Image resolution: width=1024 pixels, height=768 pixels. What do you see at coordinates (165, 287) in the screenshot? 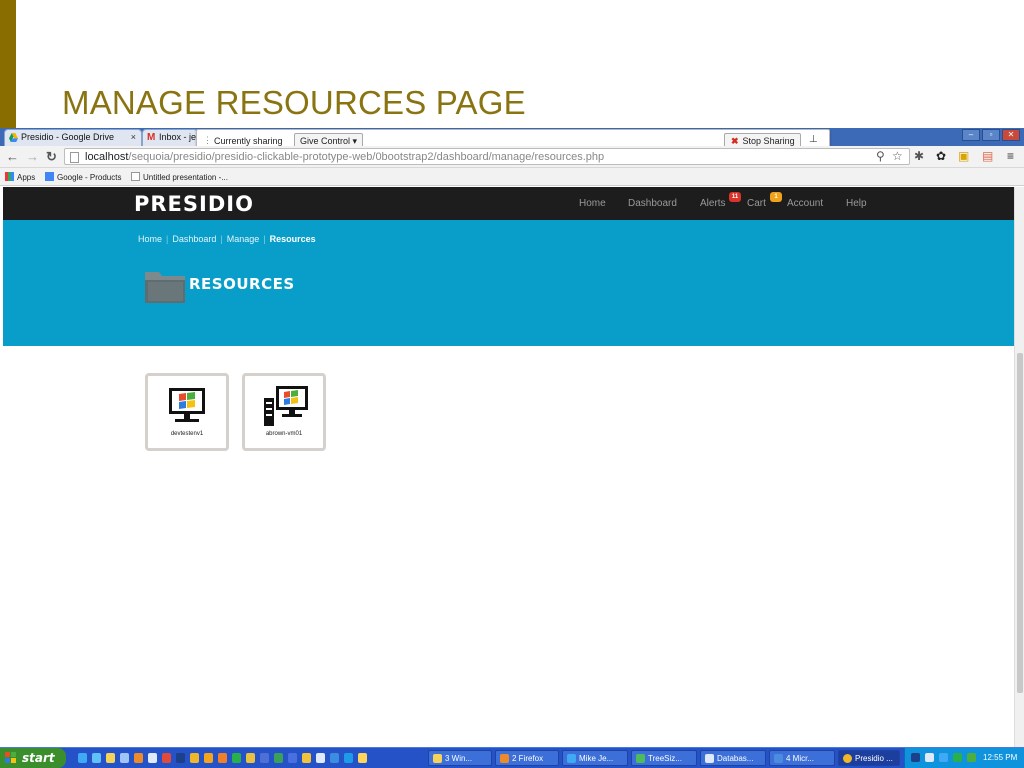
I see `folder-icon` at bounding box center [165, 287].